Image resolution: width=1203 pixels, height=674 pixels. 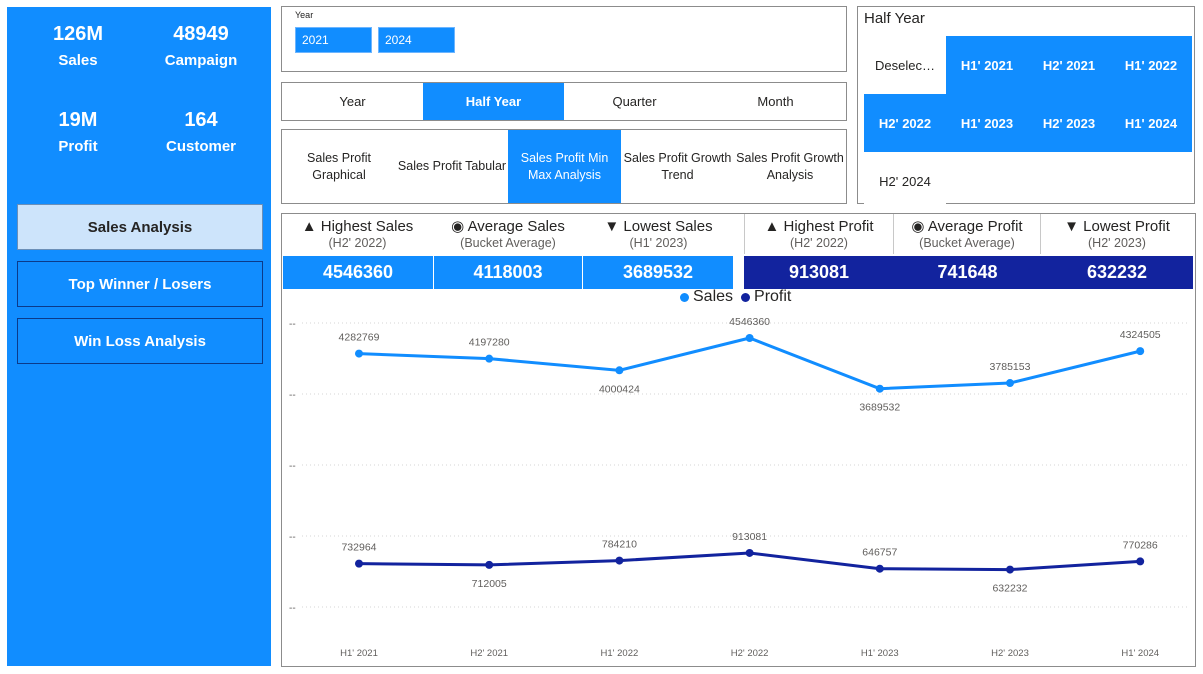 What do you see at coordinates (790, 157) in the screenshot?
I see `tab-label: Sales Profit Growth` at bounding box center [790, 157].